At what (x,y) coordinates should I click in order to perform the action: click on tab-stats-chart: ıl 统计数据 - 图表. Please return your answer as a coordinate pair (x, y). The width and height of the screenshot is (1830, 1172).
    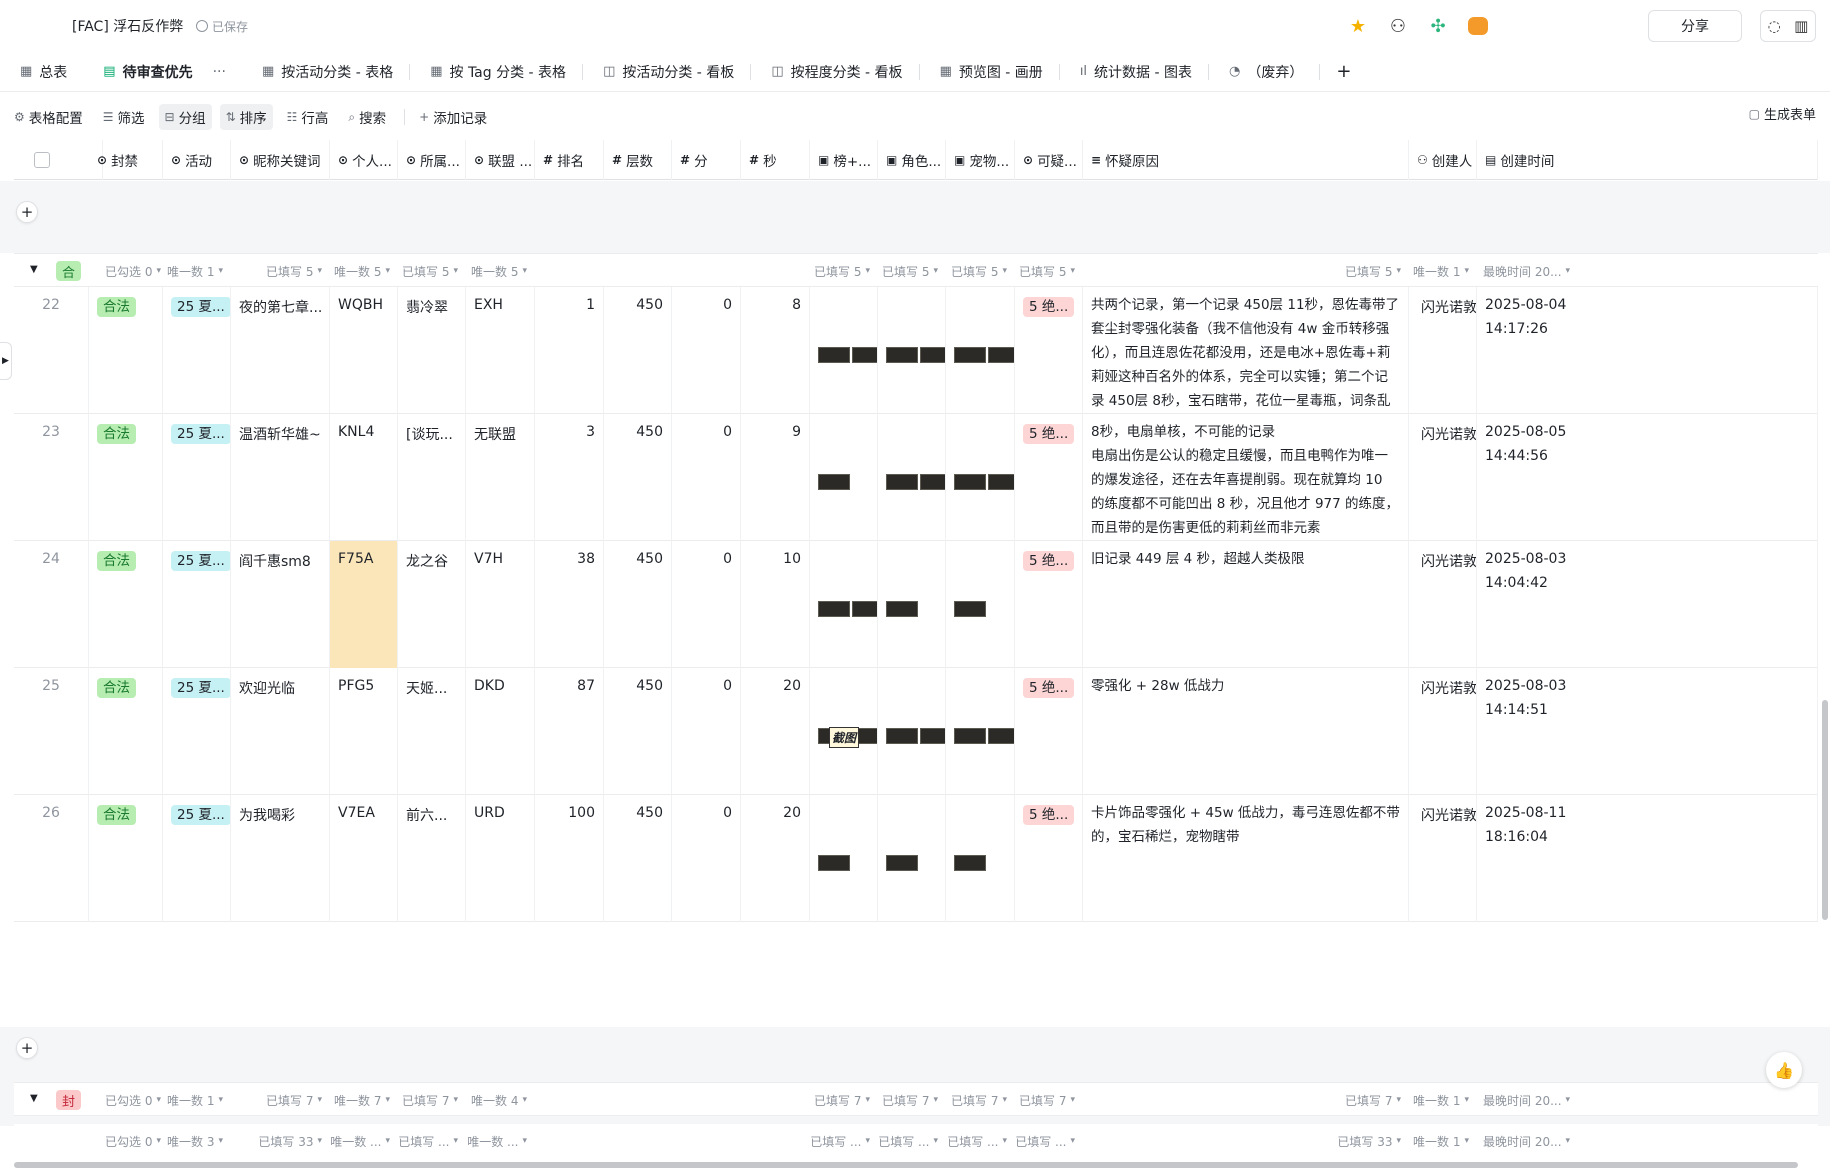
    Looking at the image, I should click on (1134, 72).